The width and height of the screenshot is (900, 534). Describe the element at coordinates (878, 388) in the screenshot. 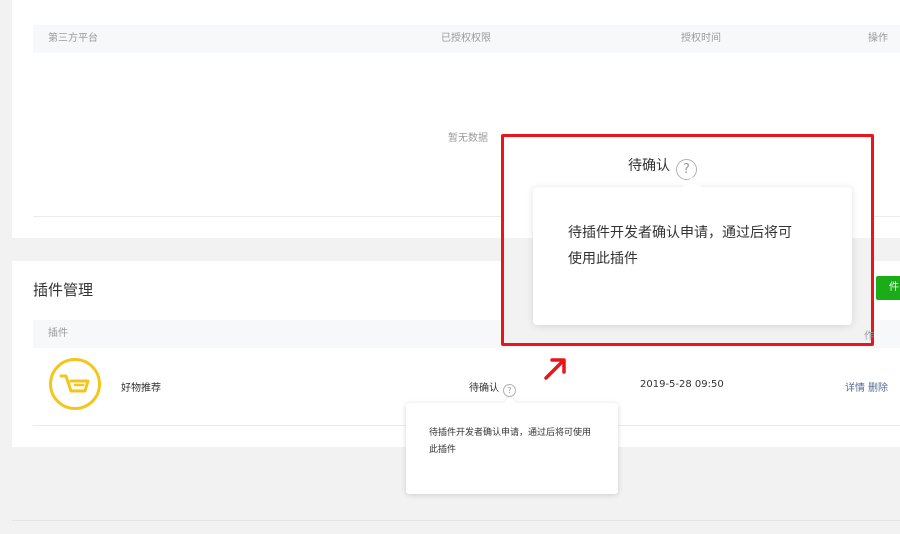

I see `delete-link: 删除` at that location.